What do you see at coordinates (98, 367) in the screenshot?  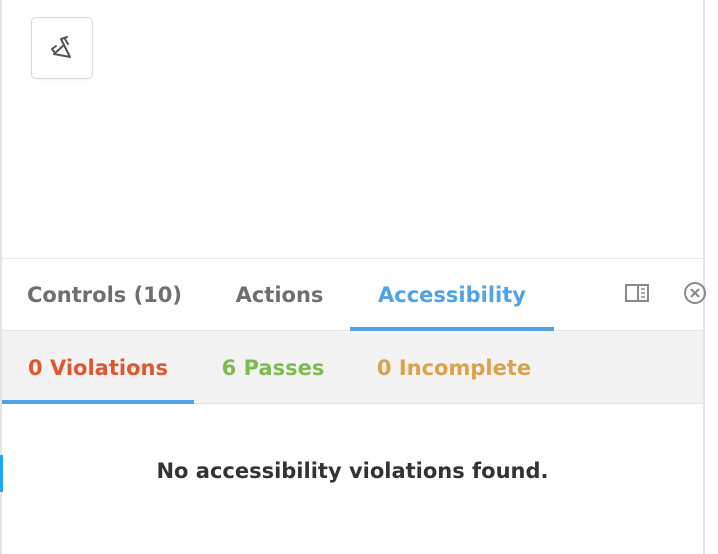 I see `subtab-violations: 0 Violations` at bounding box center [98, 367].